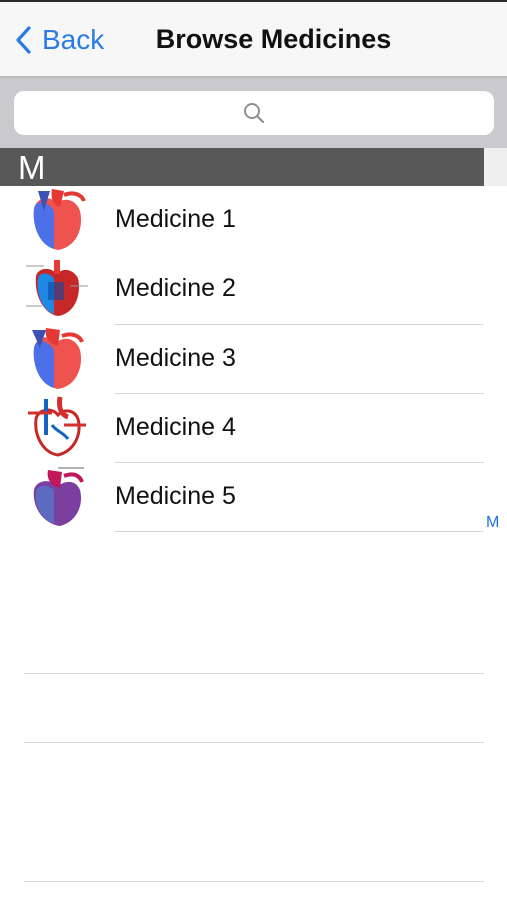 Image resolution: width=507 pixels, height=900 pixels. Describe the element at coordinates (242, 429) in the screenshot. I see `list-item: Medicine 4` at that location.